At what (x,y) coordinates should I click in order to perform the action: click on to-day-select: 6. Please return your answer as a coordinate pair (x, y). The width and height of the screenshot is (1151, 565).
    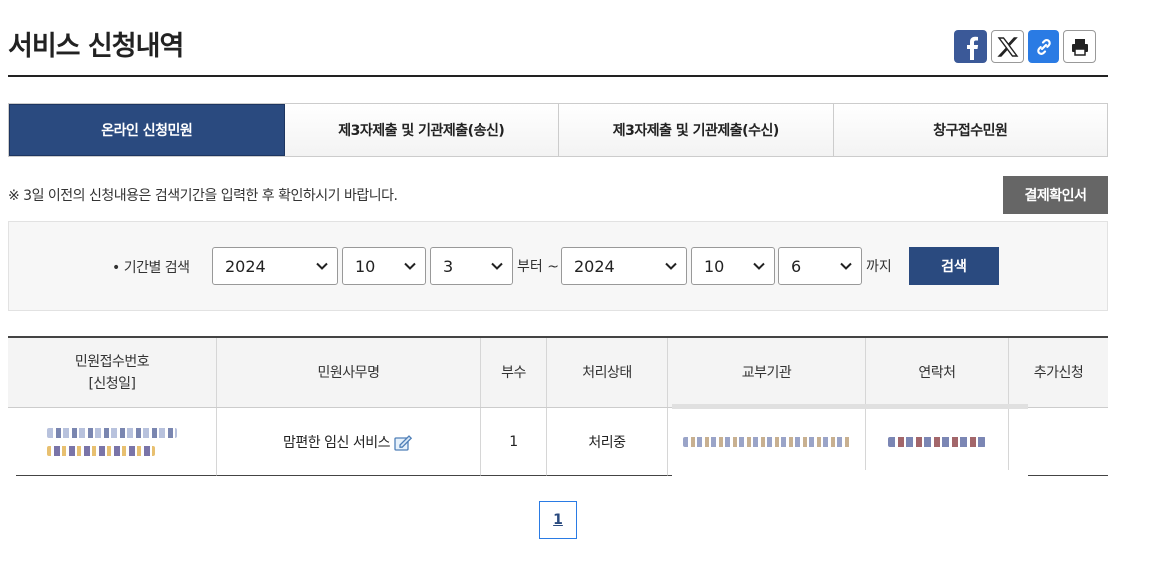
    Looking at the image, I should click on (820, 266).